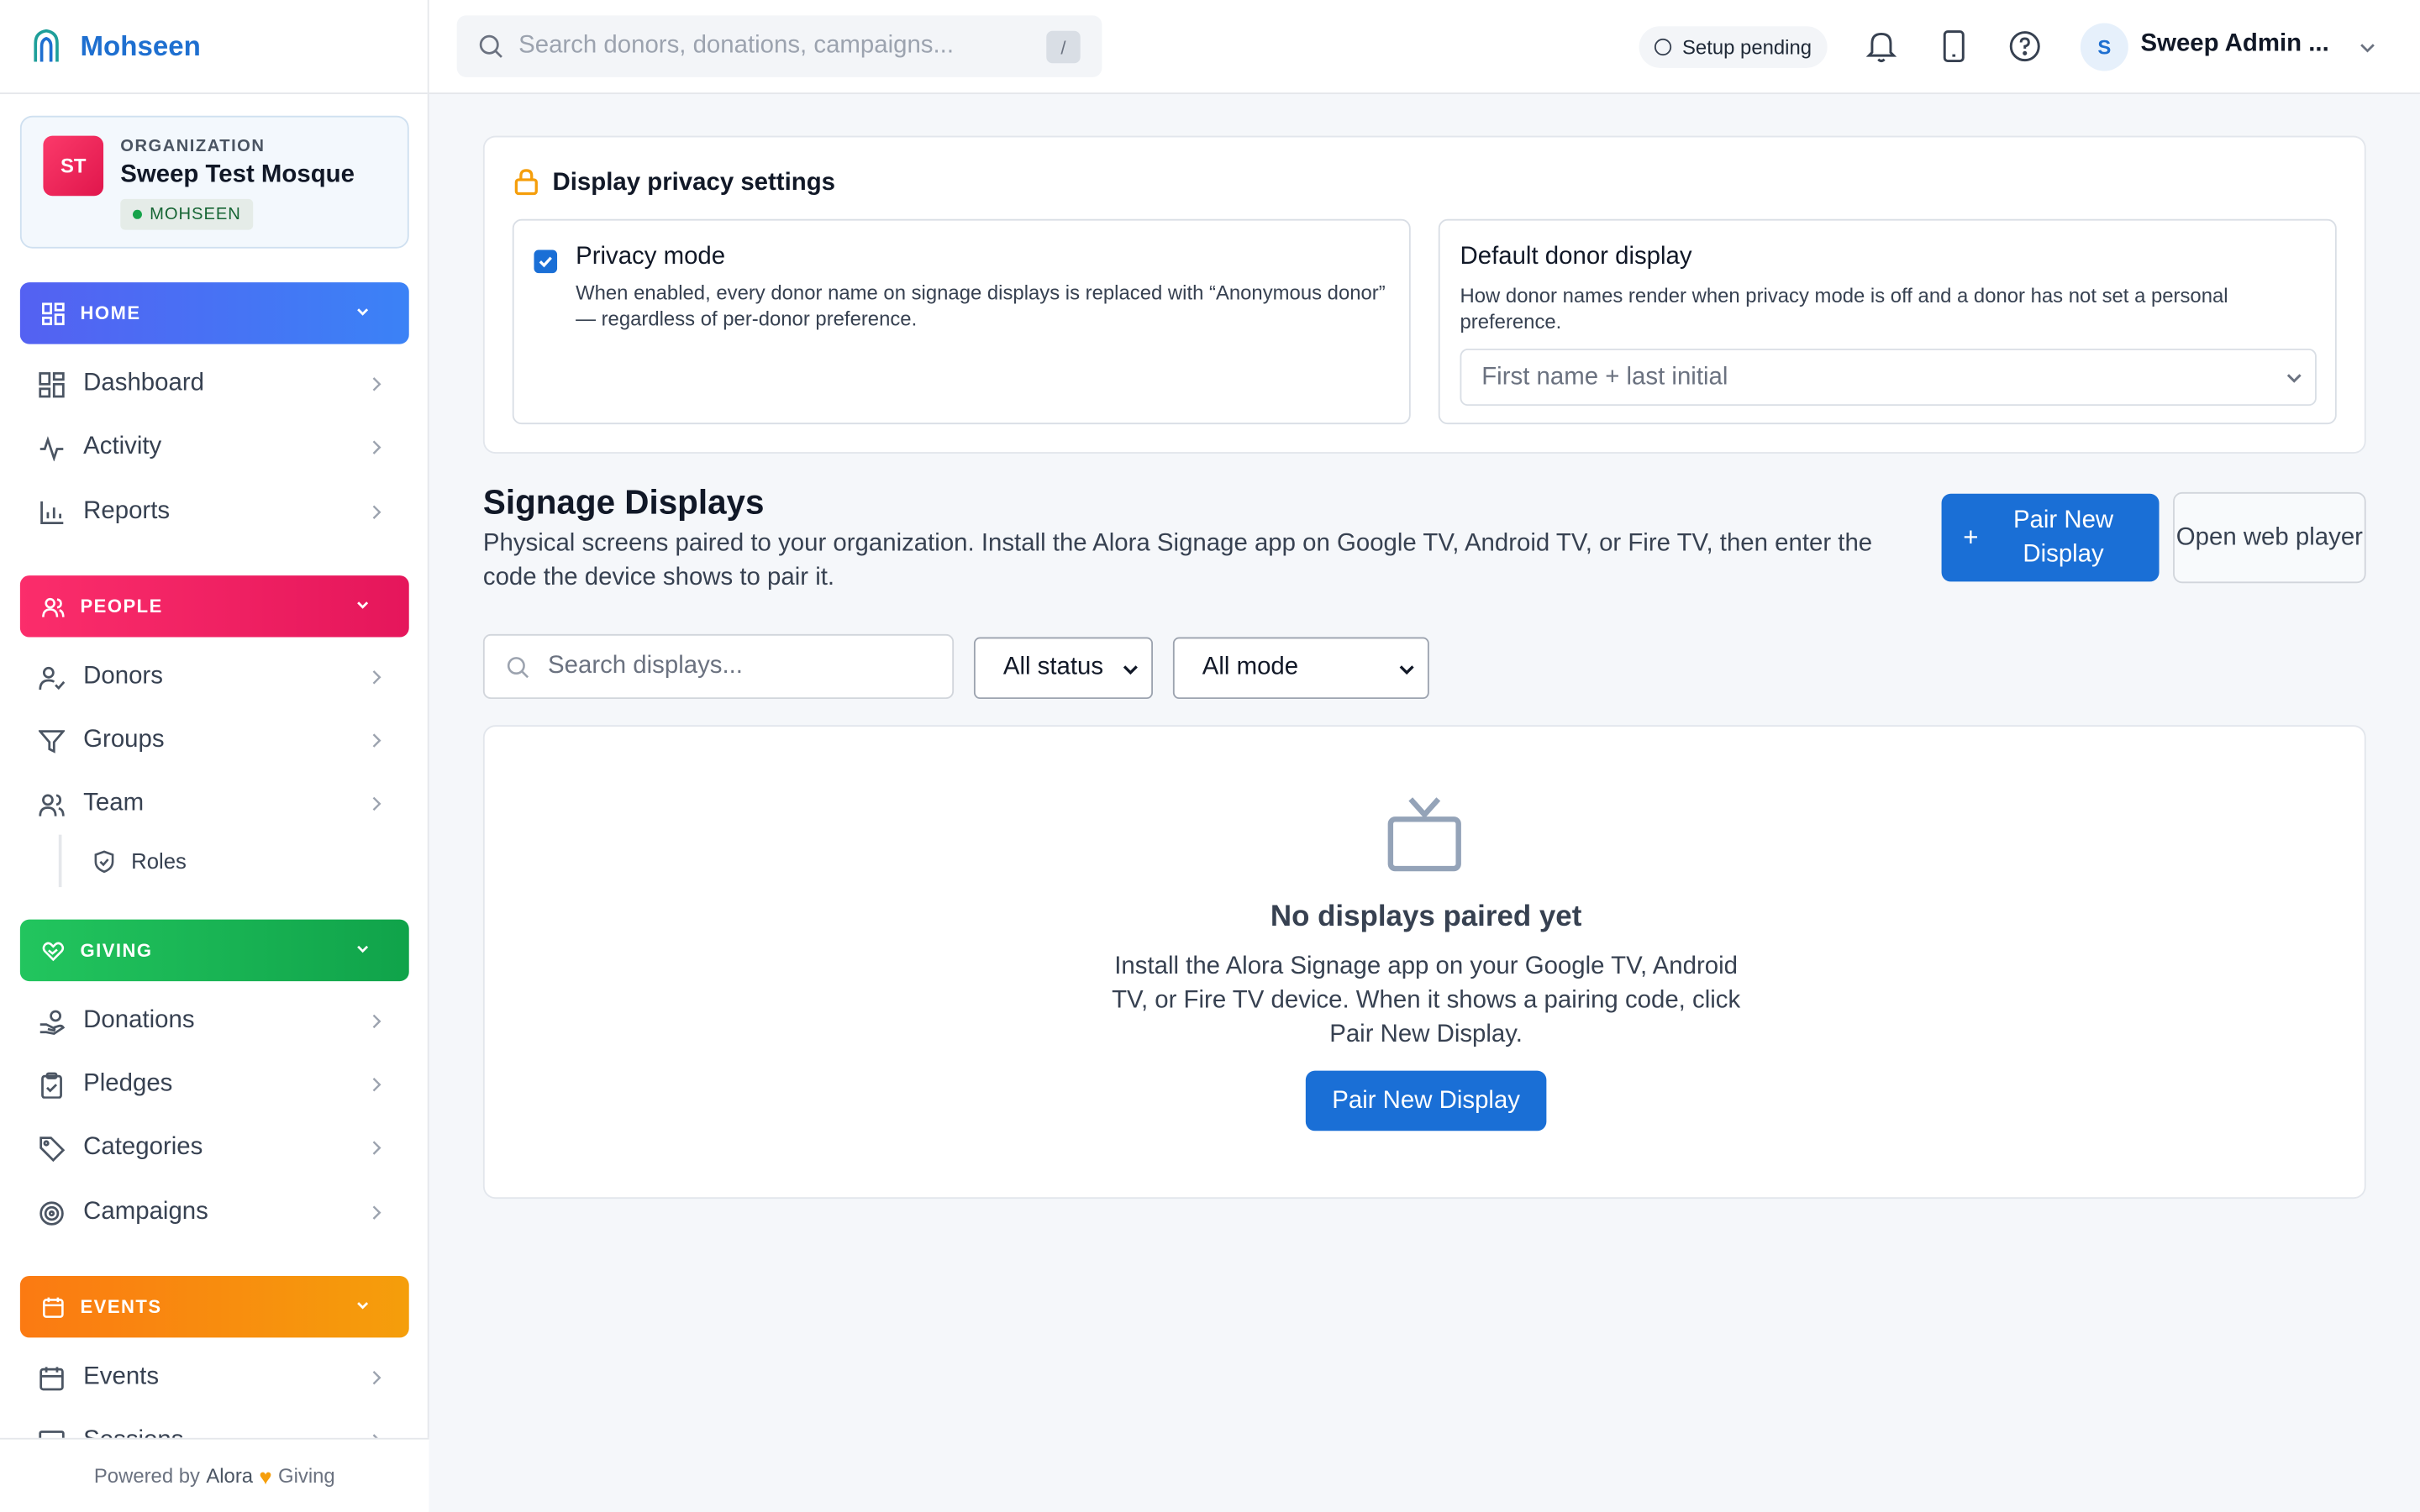  I want to click on sidebar-item-label: Events, so click(121, 1376).